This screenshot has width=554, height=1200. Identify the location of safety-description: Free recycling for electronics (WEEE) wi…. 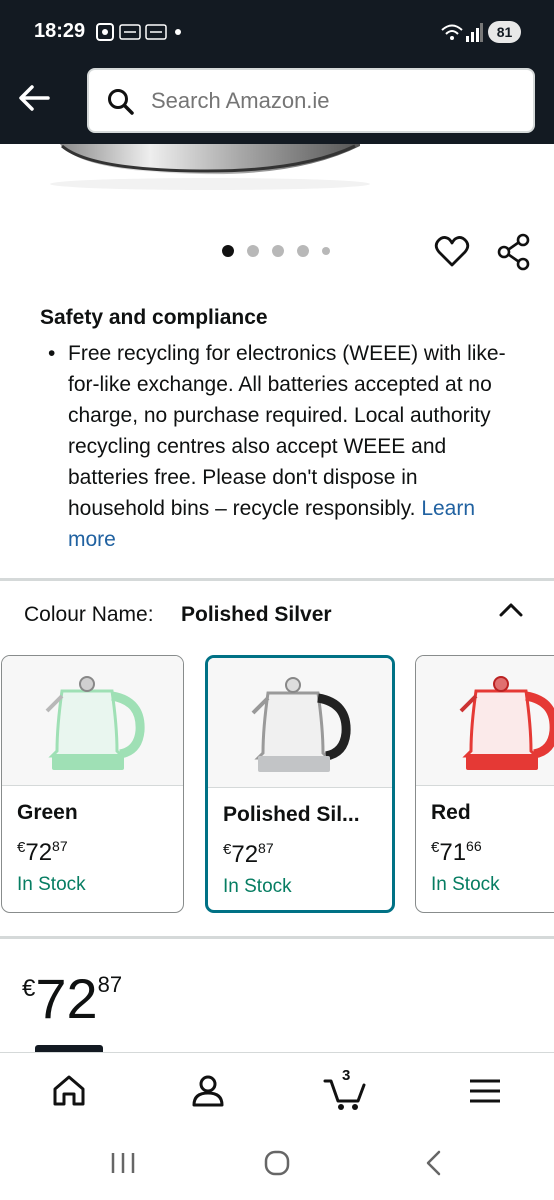
(287, 431).